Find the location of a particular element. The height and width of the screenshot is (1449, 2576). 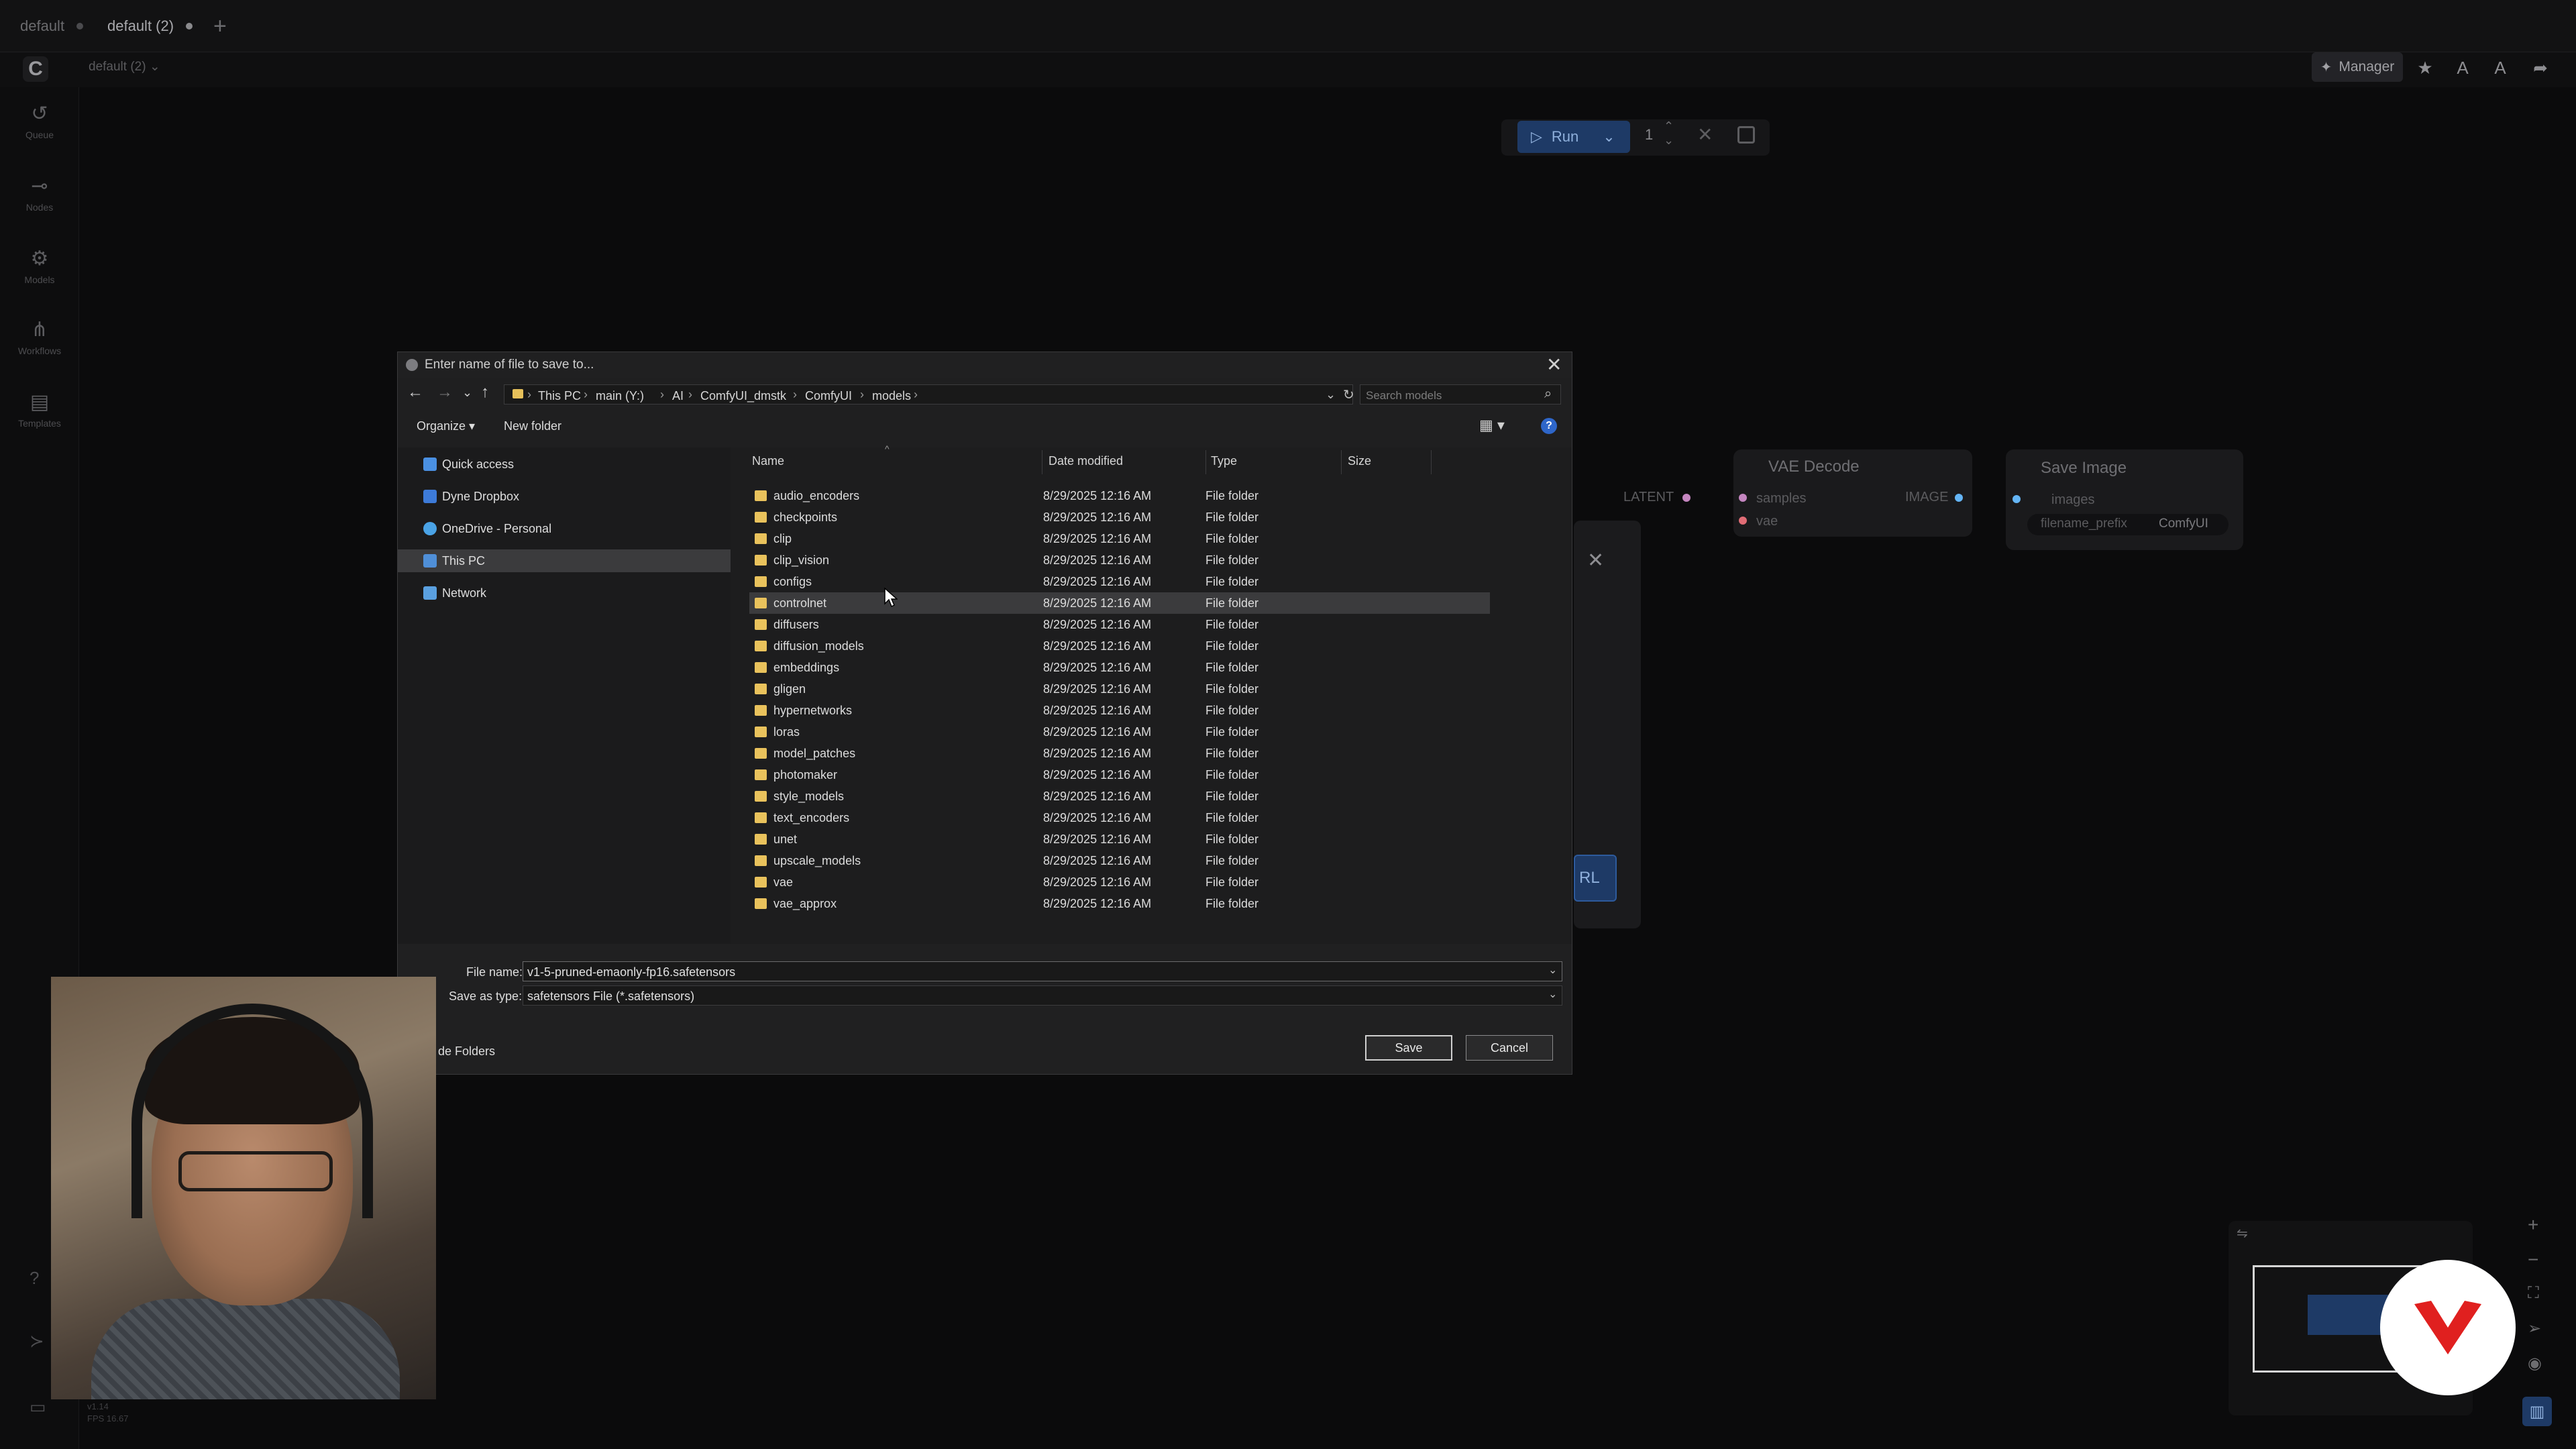

breadcrumb-this-pc: This PC is located at coordinates (559, 396).